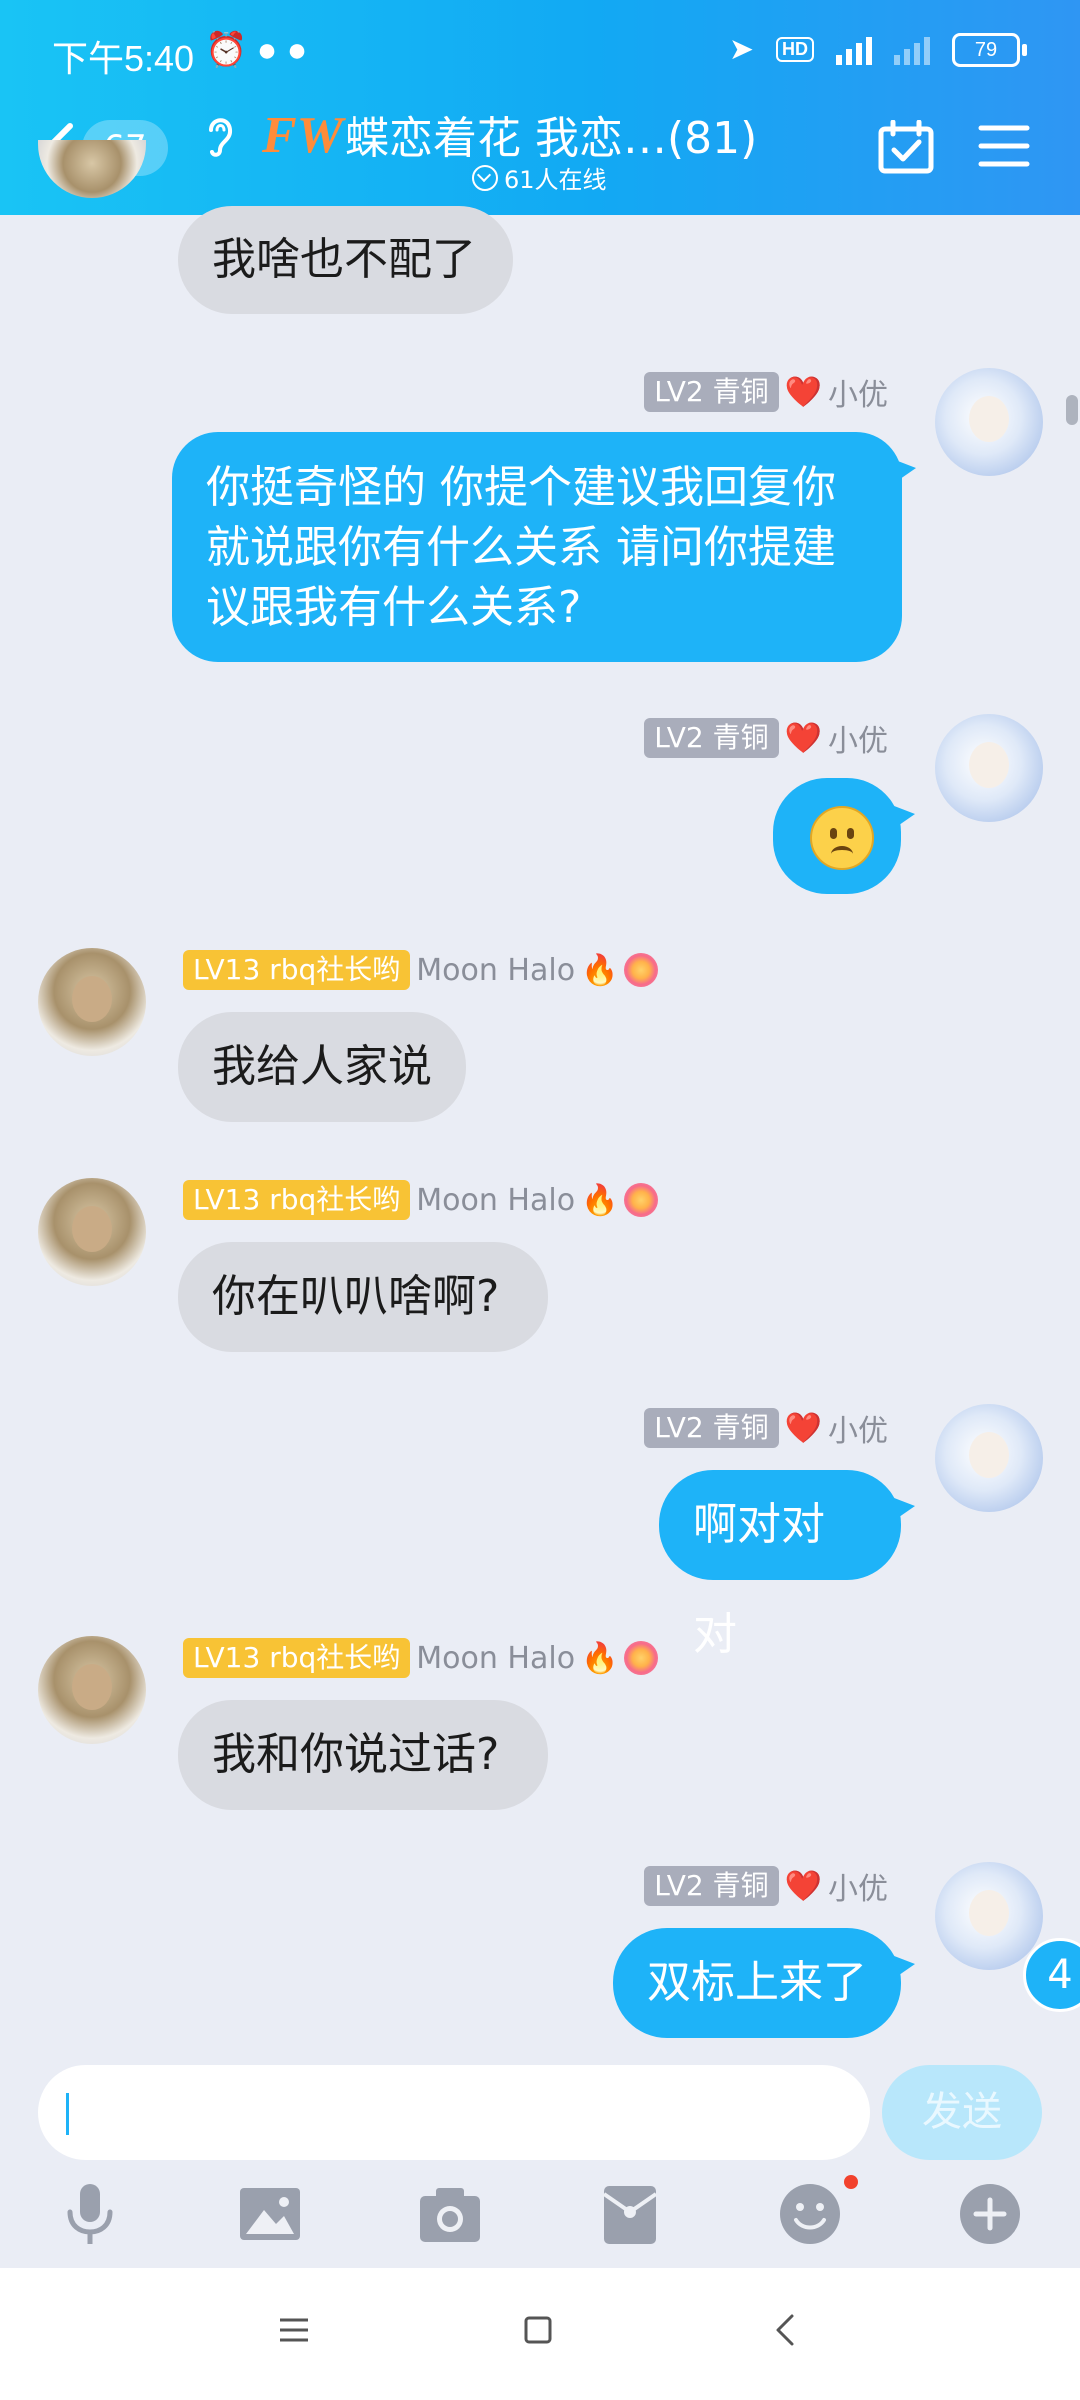 The image size is (1080, 2400). I want to click on nav-back-icon, so click(786, 2330).